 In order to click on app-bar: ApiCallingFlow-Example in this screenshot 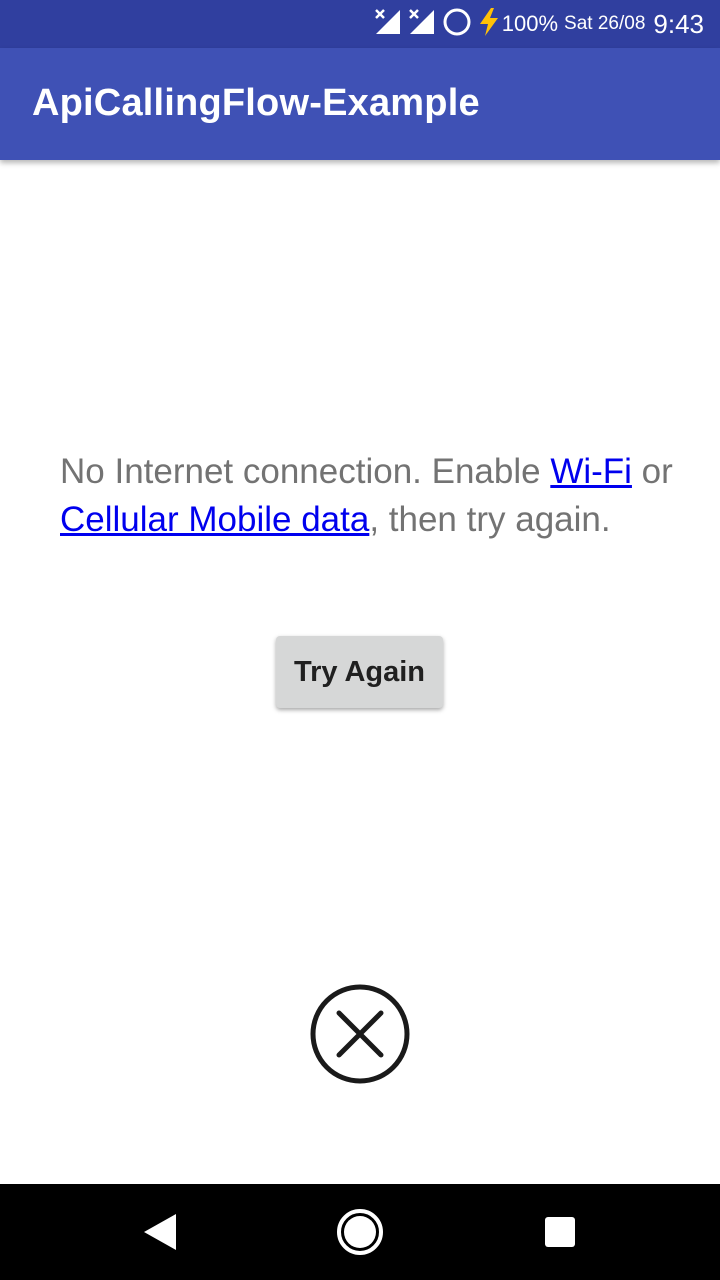, I will do `click(360, 104)`.